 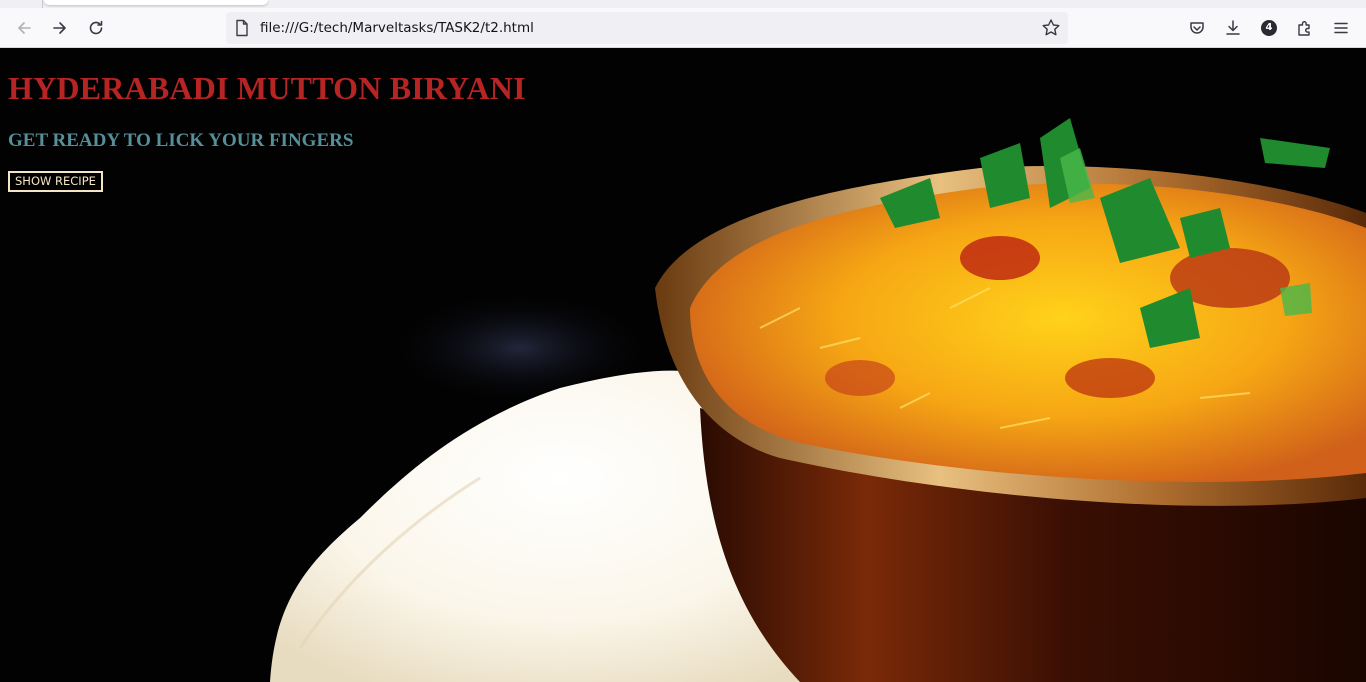 I want to click on bookmark-star-icon, so click(x=1051, y=28).